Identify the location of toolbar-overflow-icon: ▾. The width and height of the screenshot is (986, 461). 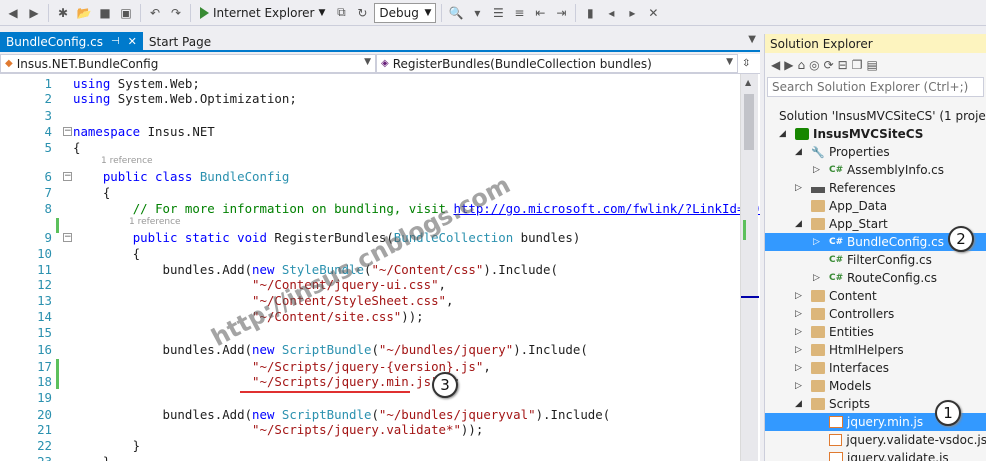
(477, 13).